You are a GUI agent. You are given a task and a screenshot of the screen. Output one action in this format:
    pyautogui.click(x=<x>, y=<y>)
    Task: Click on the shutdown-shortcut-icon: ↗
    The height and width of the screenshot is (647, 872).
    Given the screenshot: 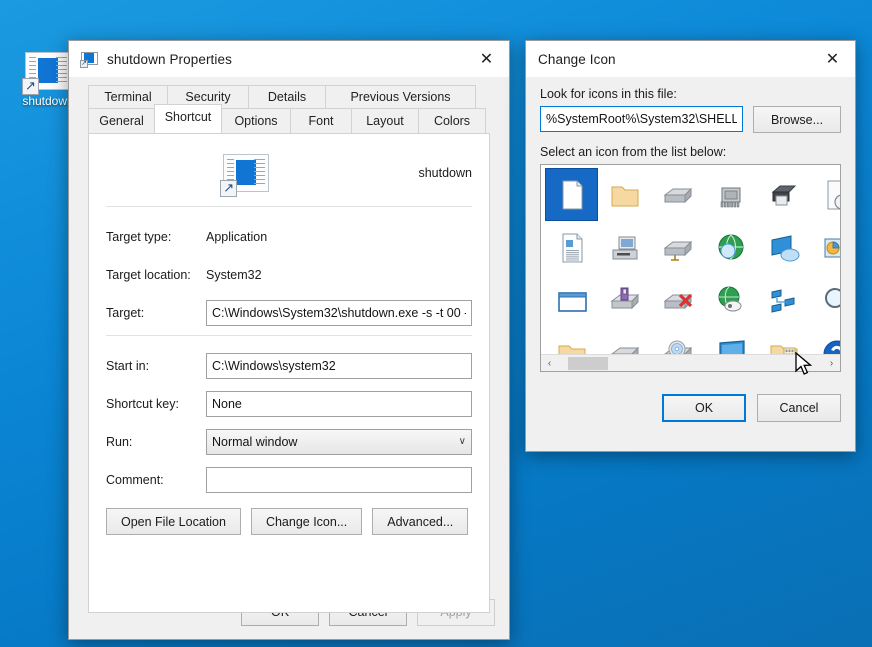 What is the action you would take?
    pyautogui.click(x=46, y=73)
    